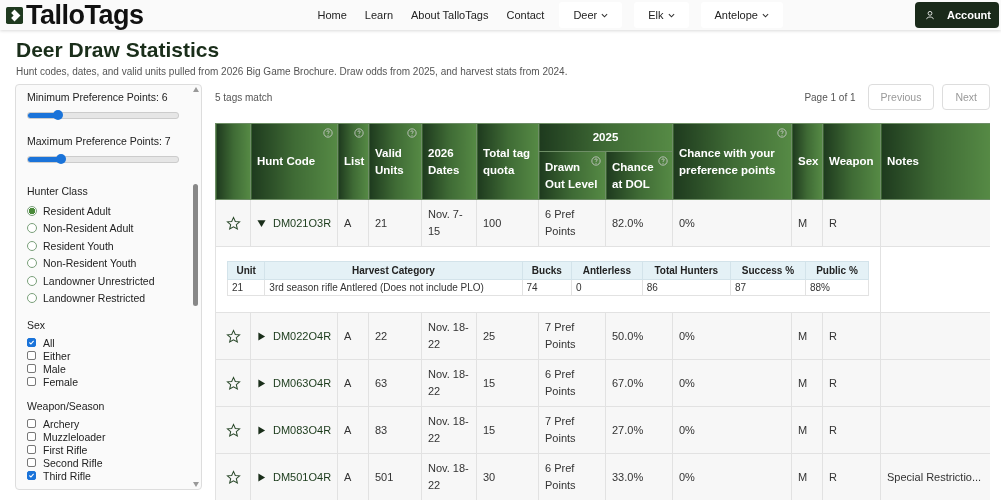 Image resolution: width=1001 pixels, height=500 pixels. What do you see at coordinates (444, 161) in the screenshot?
I see `column-header: 2026 Dates` at bounding box center [444, 161].